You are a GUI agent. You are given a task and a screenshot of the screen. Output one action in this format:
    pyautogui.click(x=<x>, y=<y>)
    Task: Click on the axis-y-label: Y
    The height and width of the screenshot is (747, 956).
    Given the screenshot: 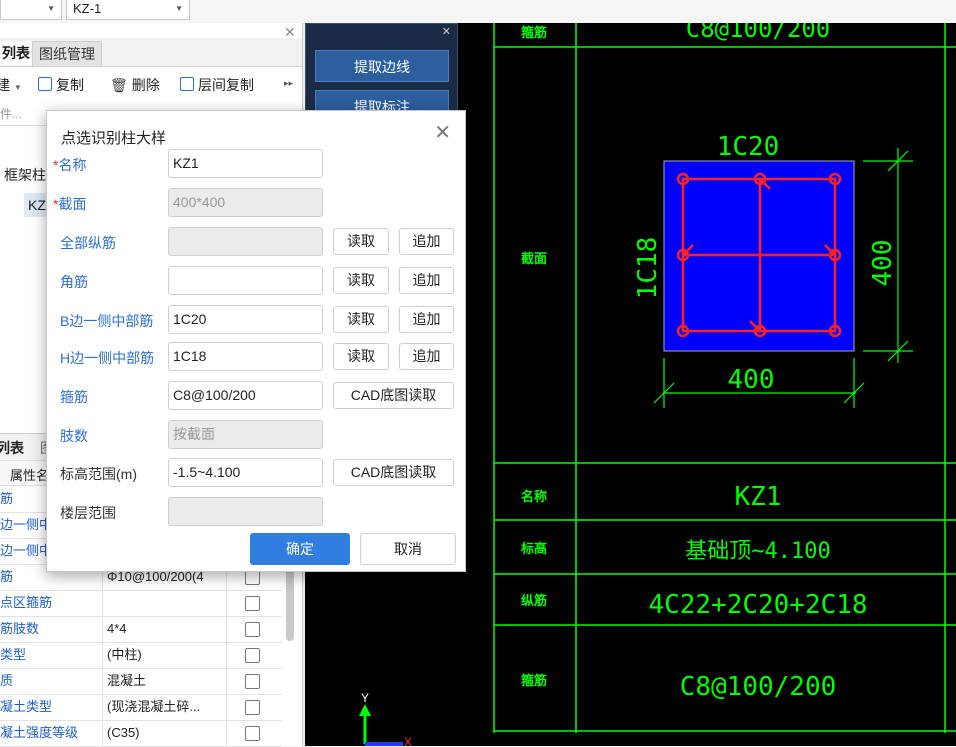 What is the action you would take?
    pyautogui.click(x=365, y=698)
    